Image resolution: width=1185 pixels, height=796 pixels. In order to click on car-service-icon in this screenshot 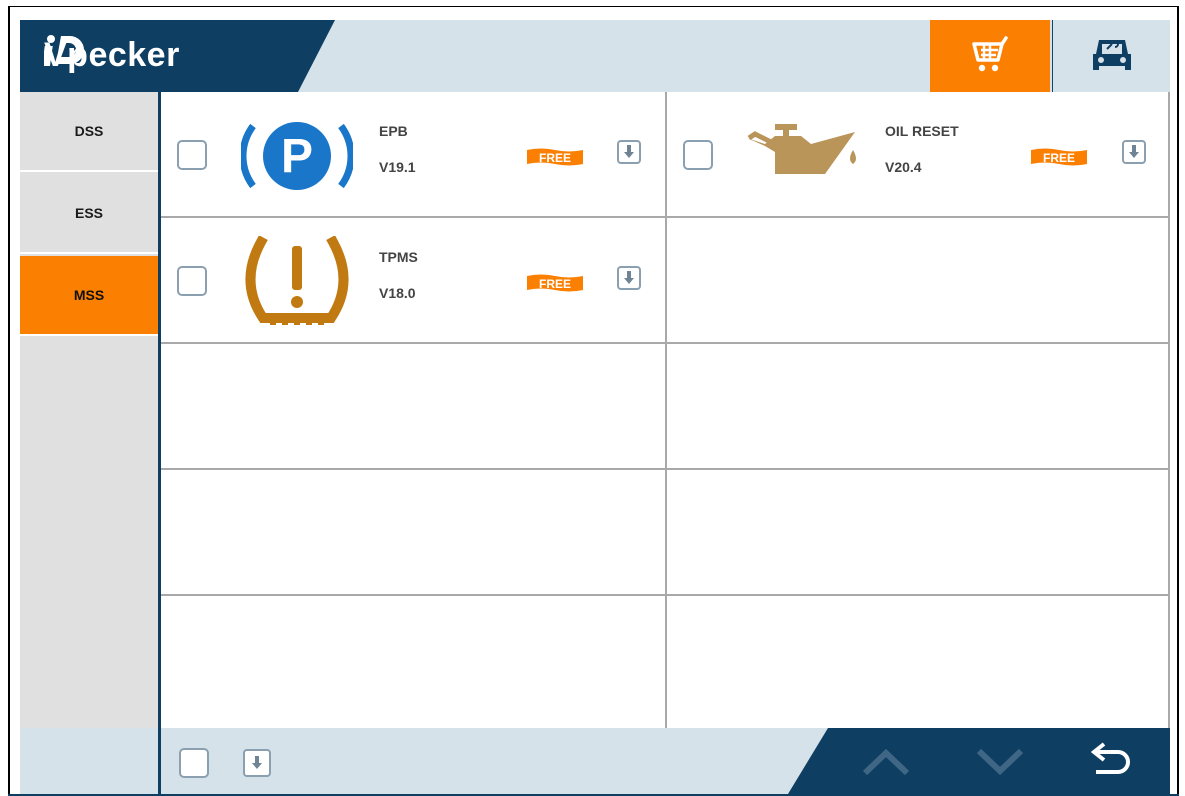, I will do `click(1111, 55)`.